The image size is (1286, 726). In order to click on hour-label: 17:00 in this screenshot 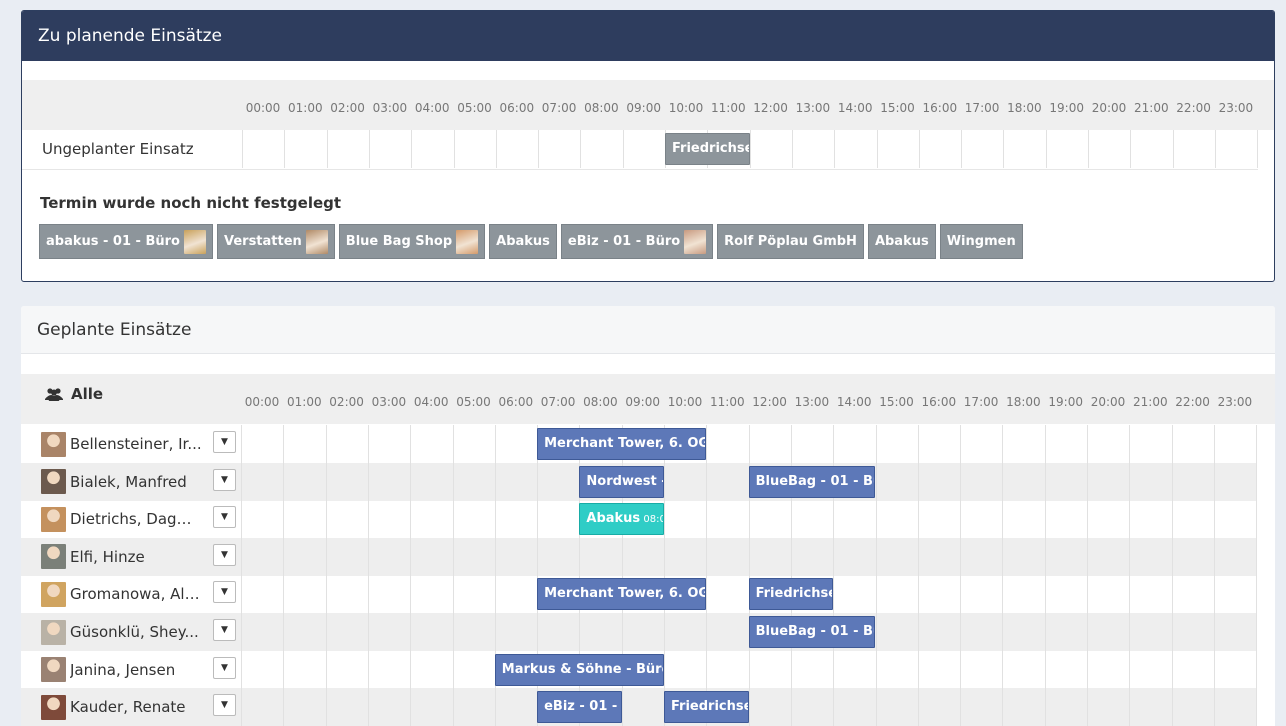, I will do `click(981, 402)`.